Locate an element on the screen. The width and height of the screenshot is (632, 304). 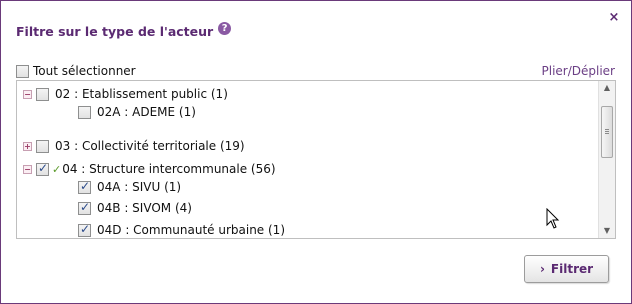
expand-toggle-icon: + is located at coordinates (27, 146).